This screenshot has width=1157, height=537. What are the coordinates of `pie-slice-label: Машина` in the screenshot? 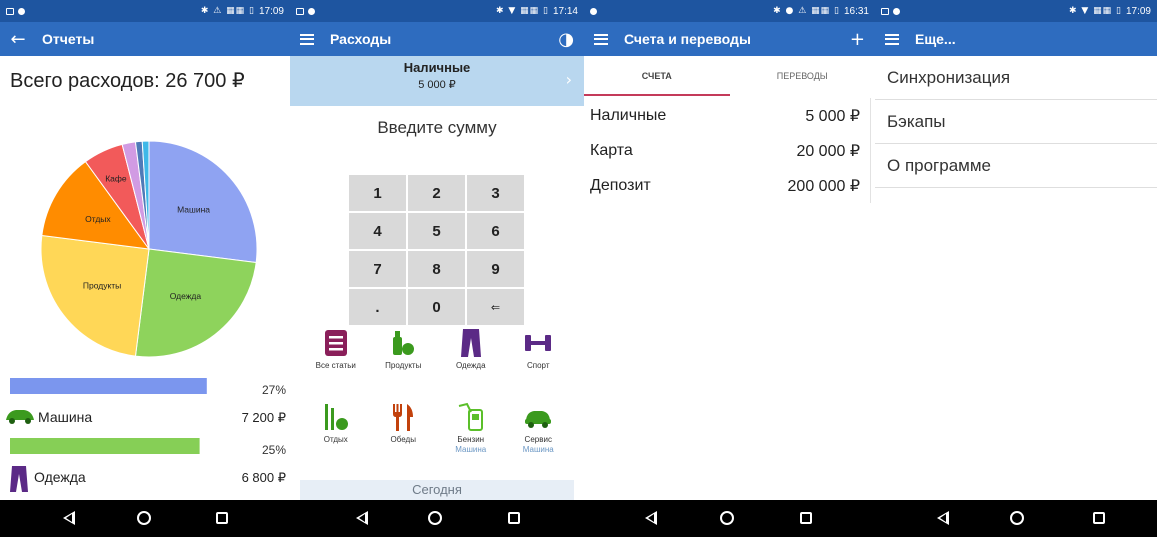 It's located at (193, 210).